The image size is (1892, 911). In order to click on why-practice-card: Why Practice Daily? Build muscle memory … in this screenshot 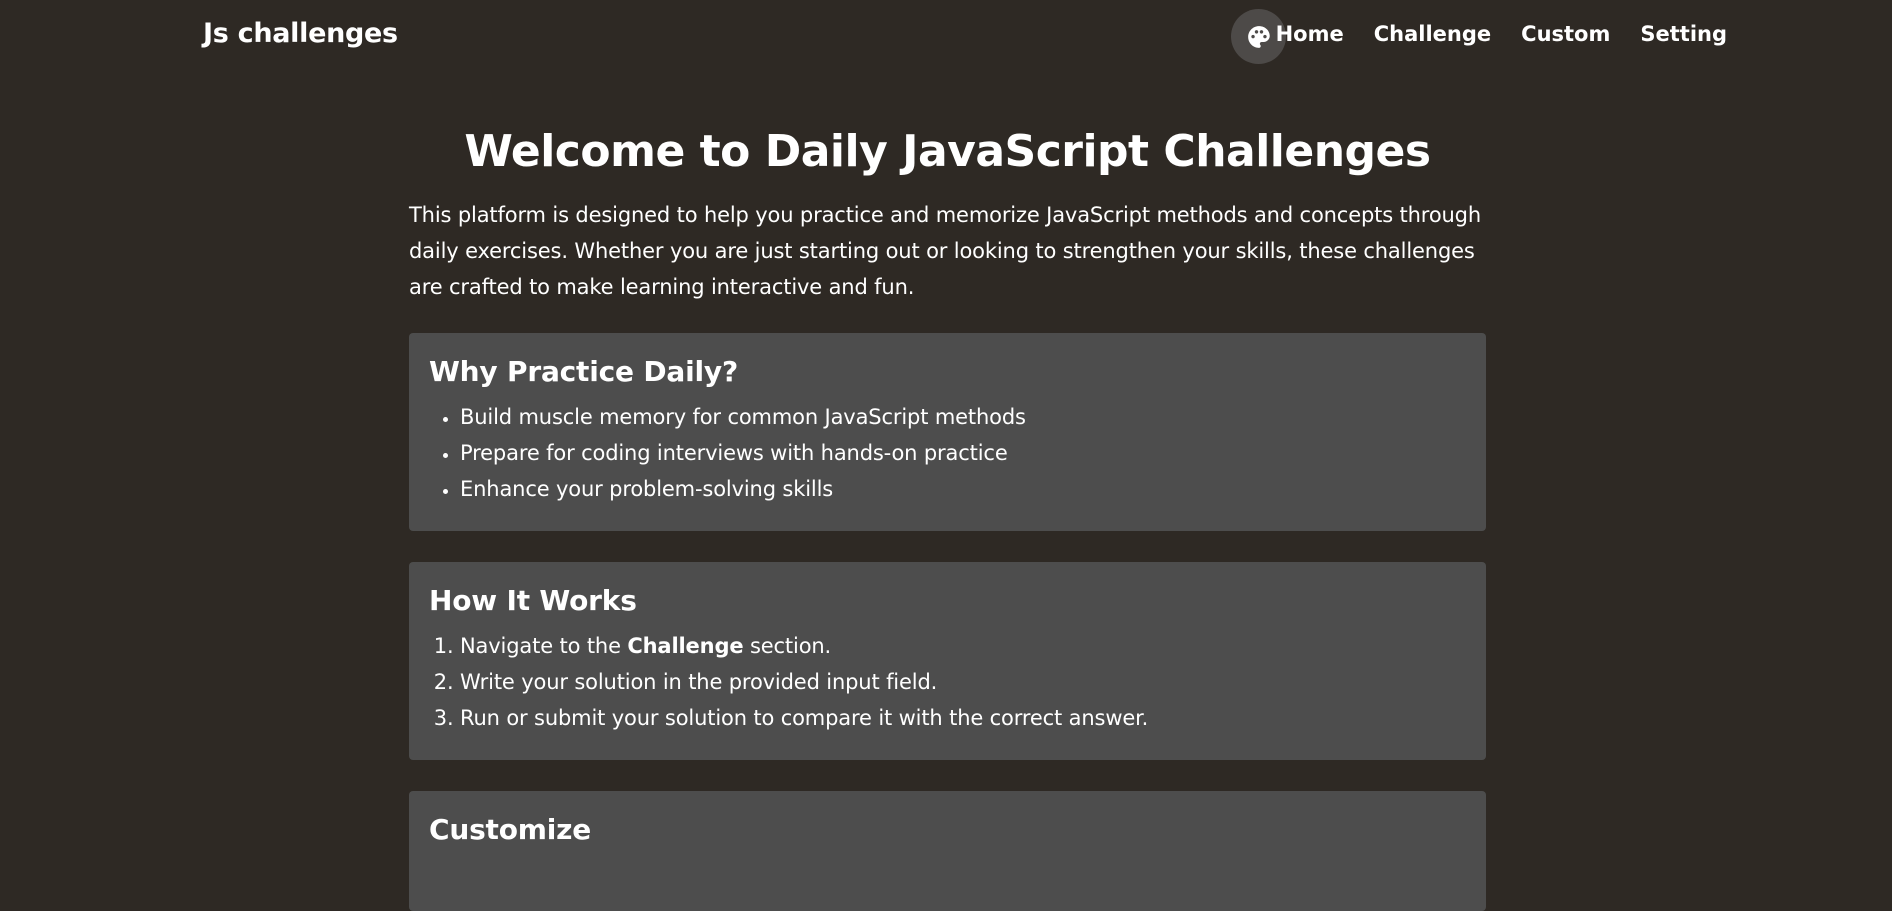, I will do `click(947, 432)`.